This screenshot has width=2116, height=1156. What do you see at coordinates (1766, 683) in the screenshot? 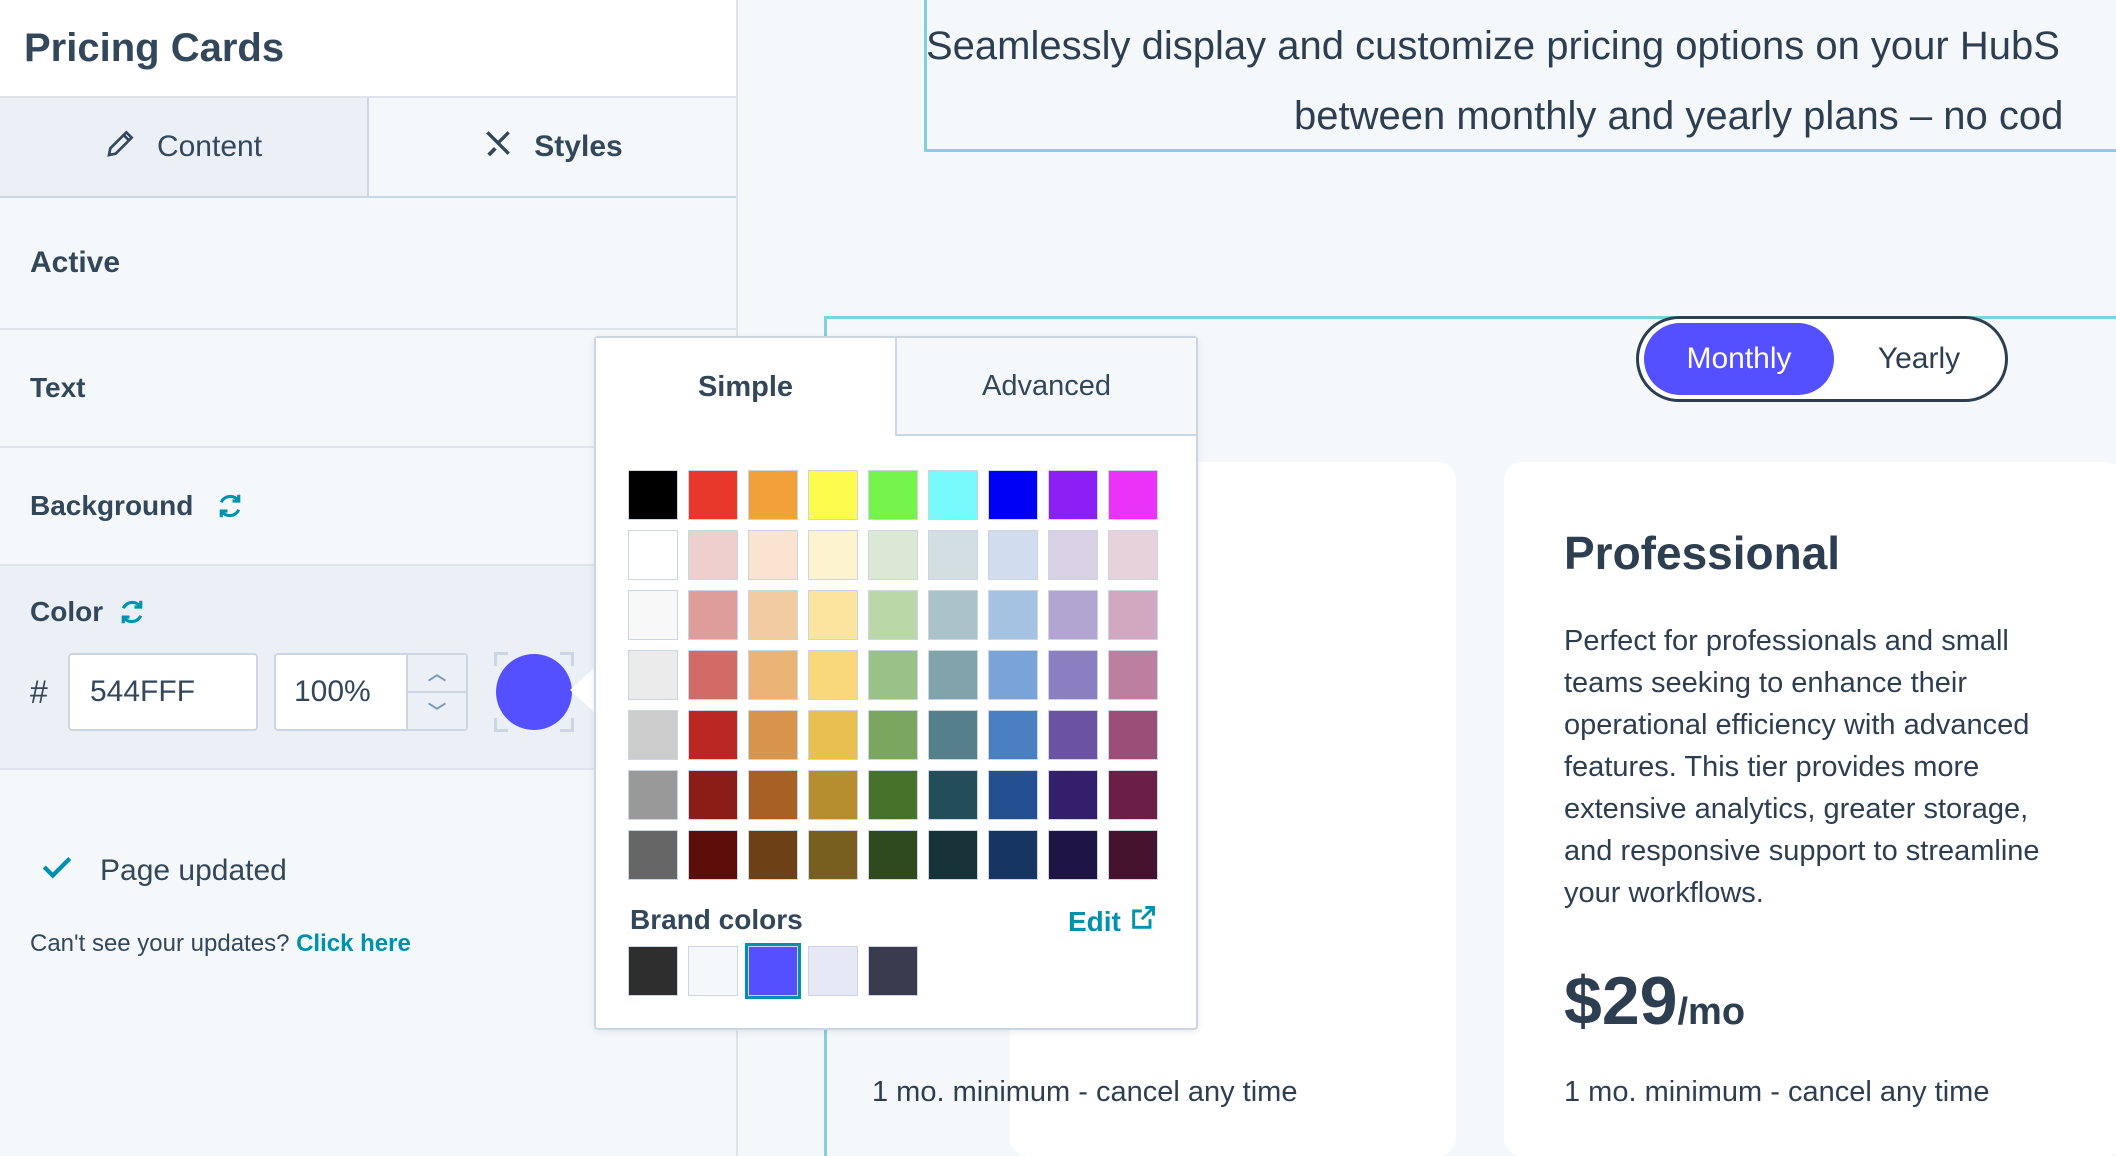
I see `desc-line: teams seeking to enhance their` at bounding box center [1766, 683].